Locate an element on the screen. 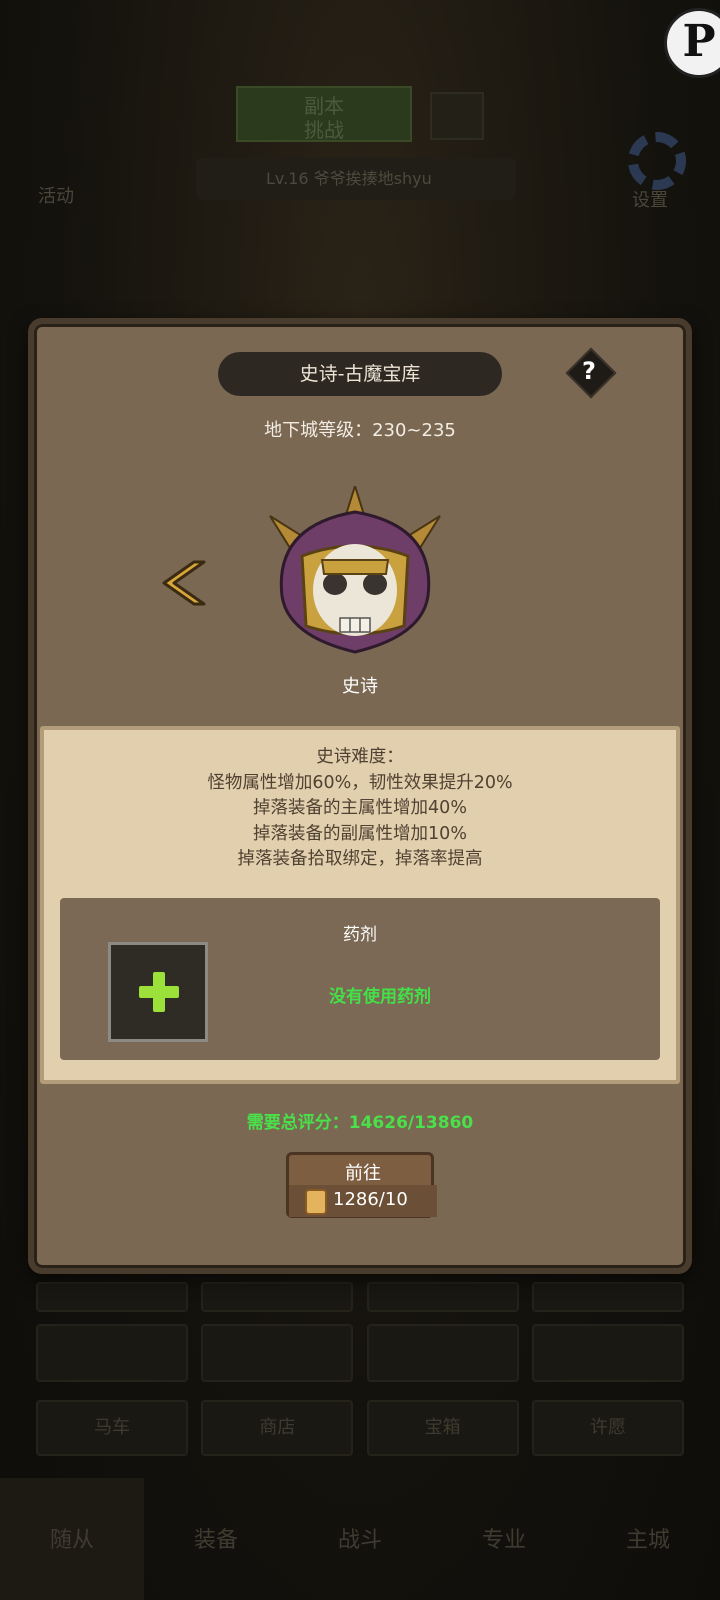 The image size is (720, 1600). bg-tab-equipment: 装备 is located at coordinates (215, 1540).